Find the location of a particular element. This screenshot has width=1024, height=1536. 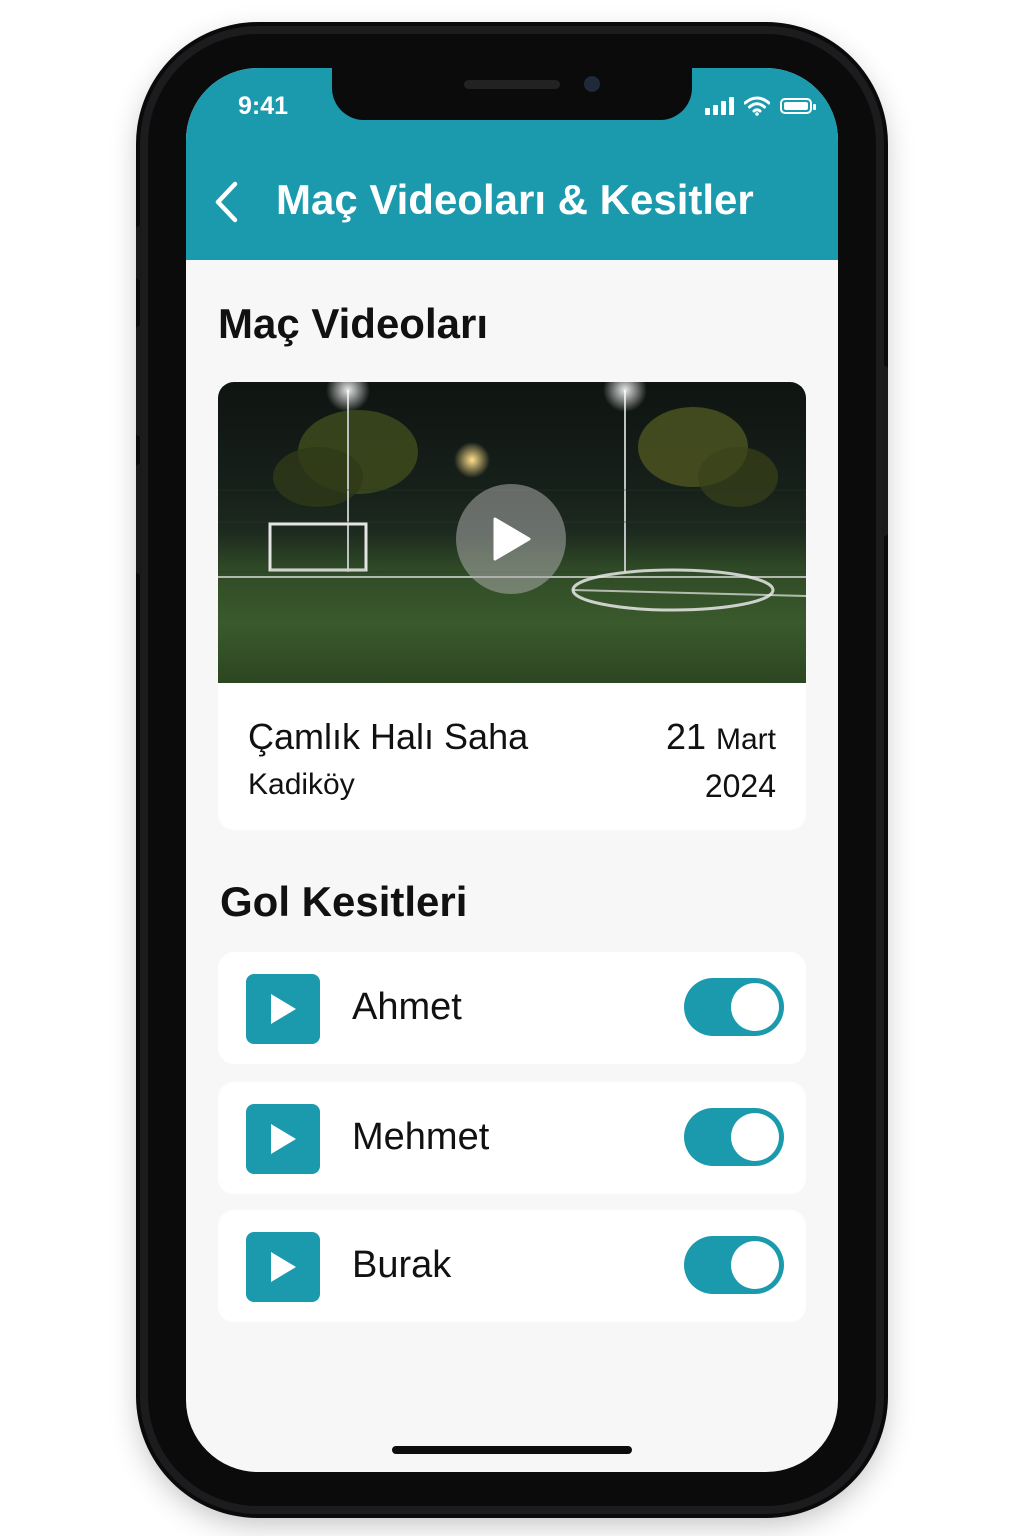

signal-icon is located at coordinates (719, 106).